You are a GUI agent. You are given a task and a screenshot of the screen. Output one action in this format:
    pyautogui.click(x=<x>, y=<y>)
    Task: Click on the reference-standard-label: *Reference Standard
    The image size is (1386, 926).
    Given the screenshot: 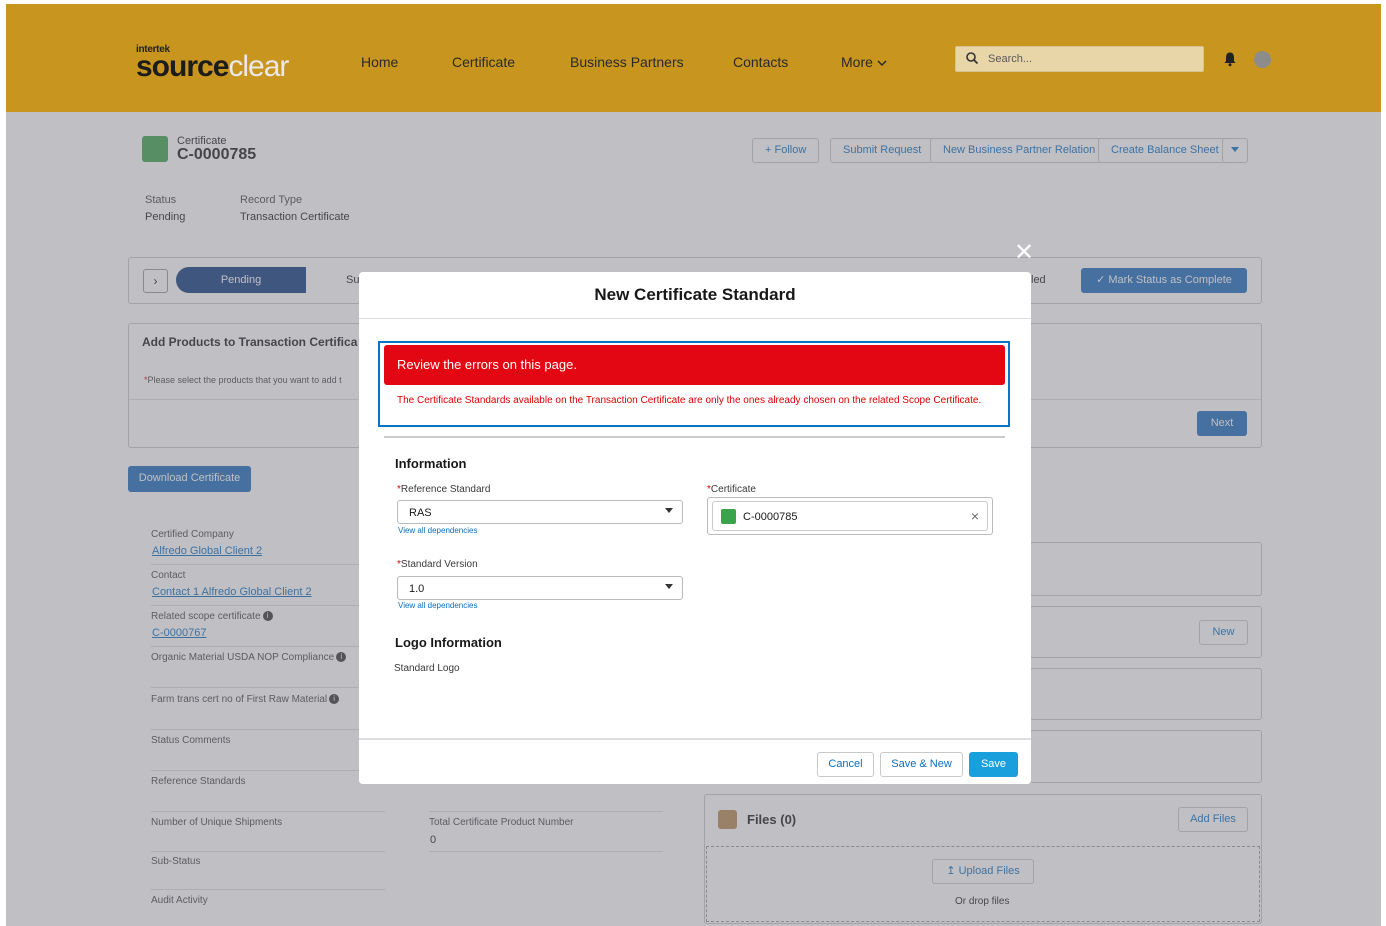 What is the action you would take?
    pyautogui.click(x=443, y=489)
    